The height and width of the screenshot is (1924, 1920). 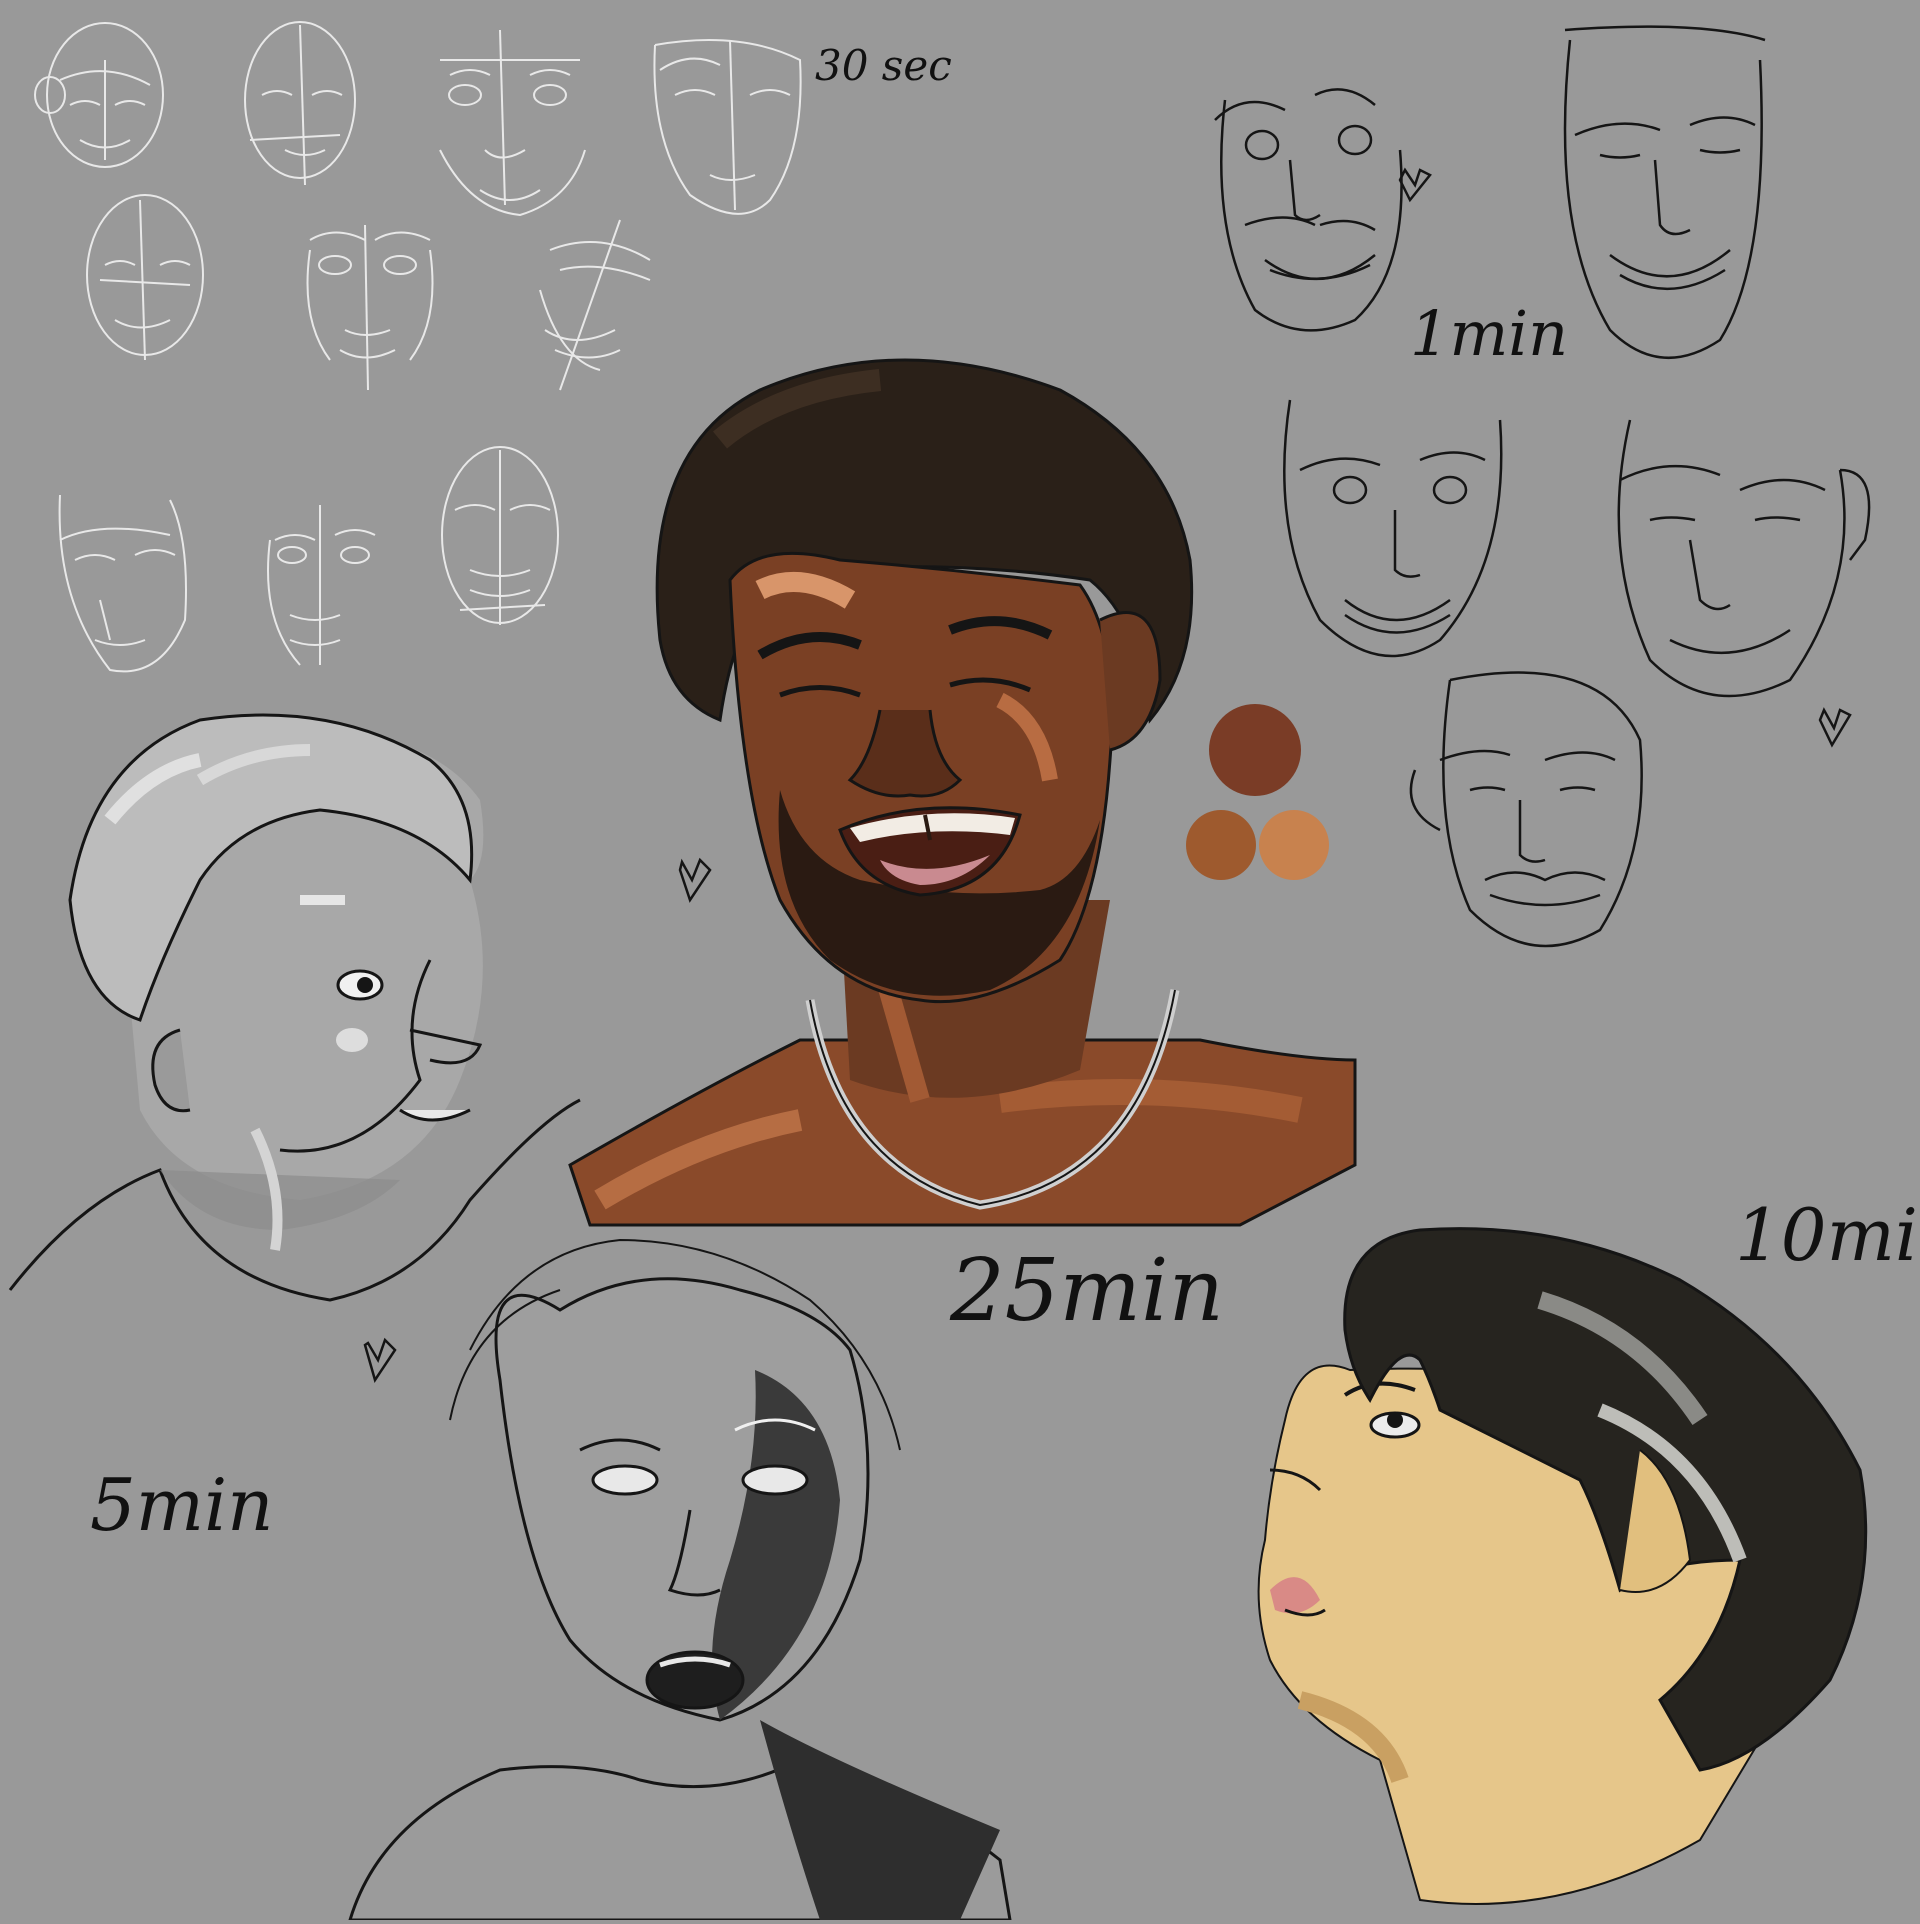 What do you see at coordinates (1294, 845) in the screenshot?
I see `skin-swatch-light` at bounding box center [1294, 845].